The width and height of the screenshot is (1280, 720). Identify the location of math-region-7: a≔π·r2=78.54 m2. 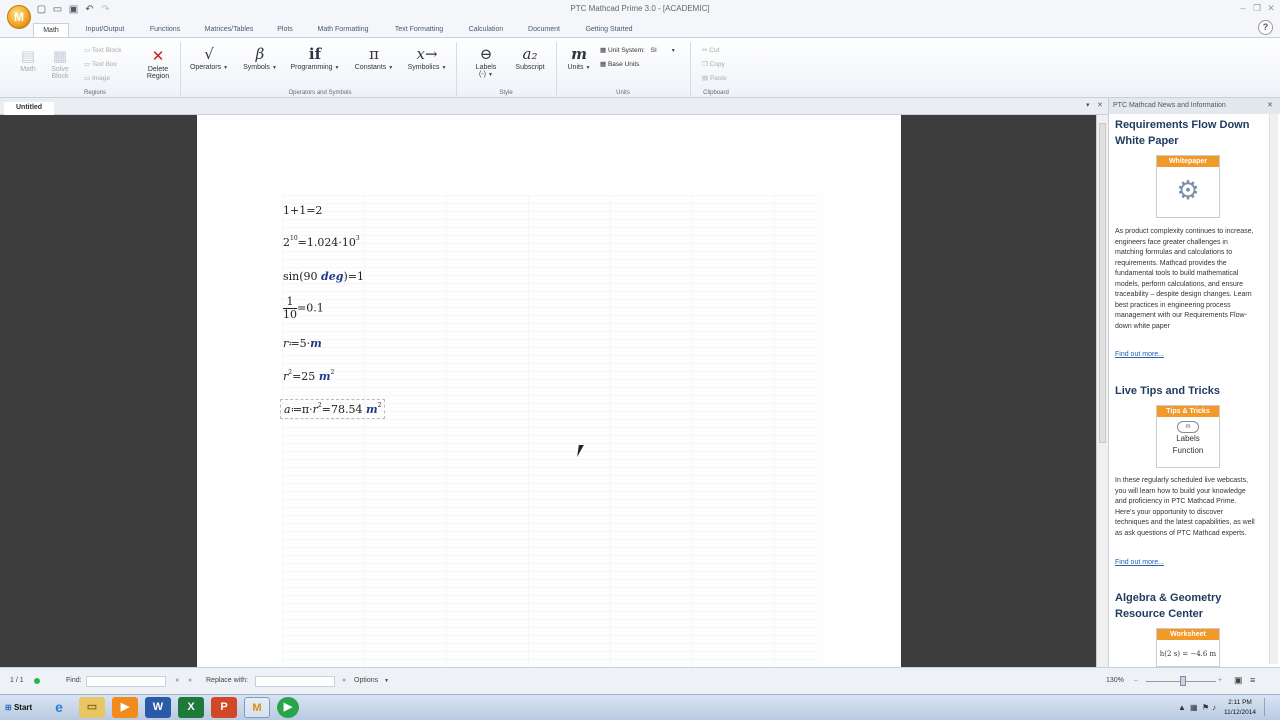
(333, 409).